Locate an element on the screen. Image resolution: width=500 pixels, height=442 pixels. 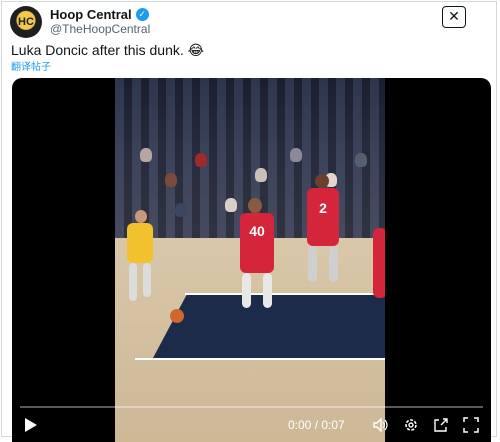
author-name-row: Hoop Central ✓ is located at coordinates (99, 14).